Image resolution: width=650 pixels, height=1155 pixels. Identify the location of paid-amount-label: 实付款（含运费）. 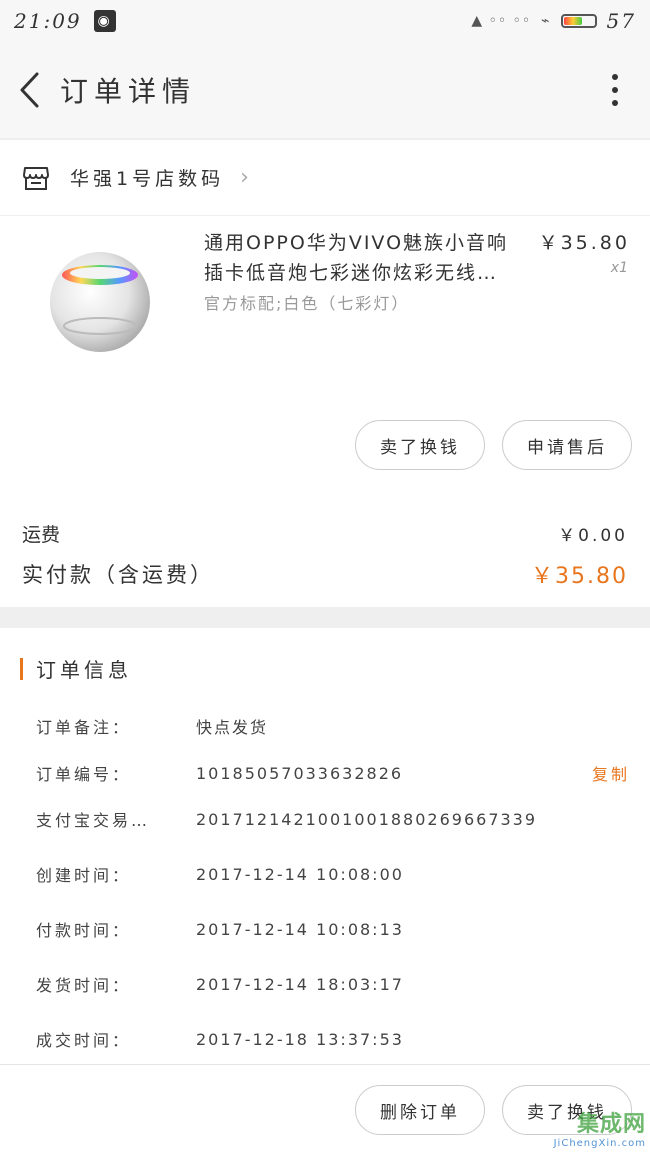
(118, 575).